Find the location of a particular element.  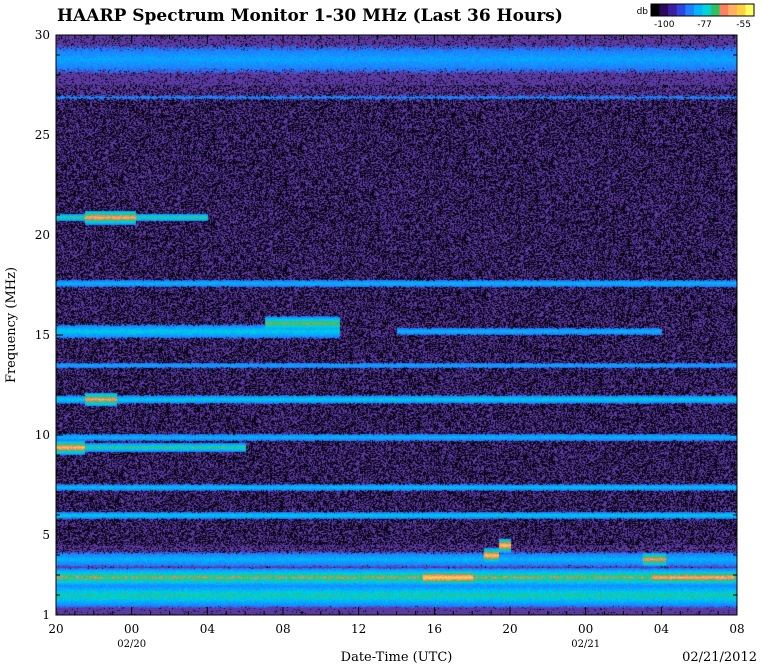

y-tick-label: 30 is located at coordinates (42, 35).